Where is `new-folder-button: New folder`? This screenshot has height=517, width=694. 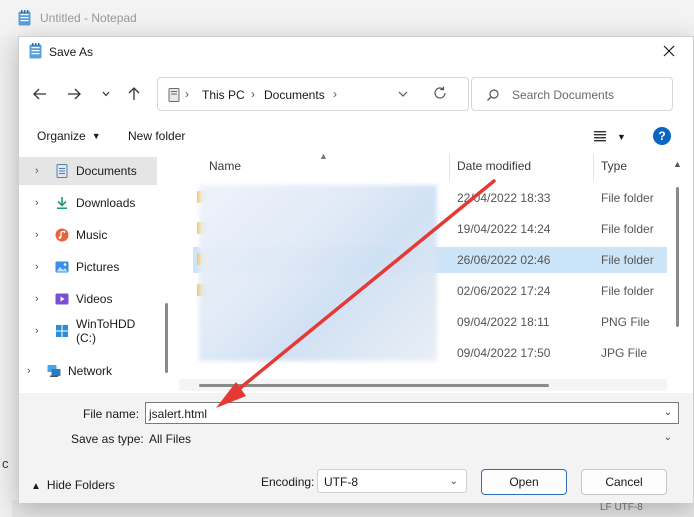
new-folder-button: New folder is located at coordinates (156, 136).